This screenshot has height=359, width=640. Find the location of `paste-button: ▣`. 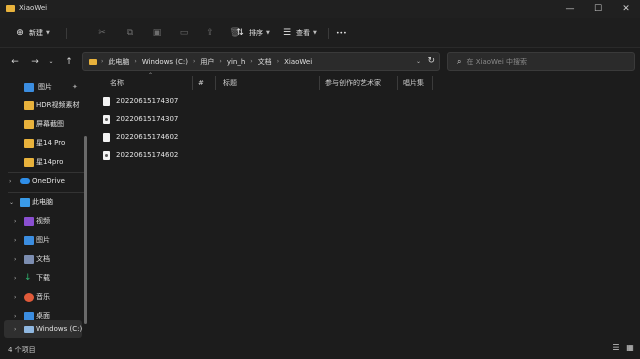

paste-button: ▣ is located at coordinates (158, 33).